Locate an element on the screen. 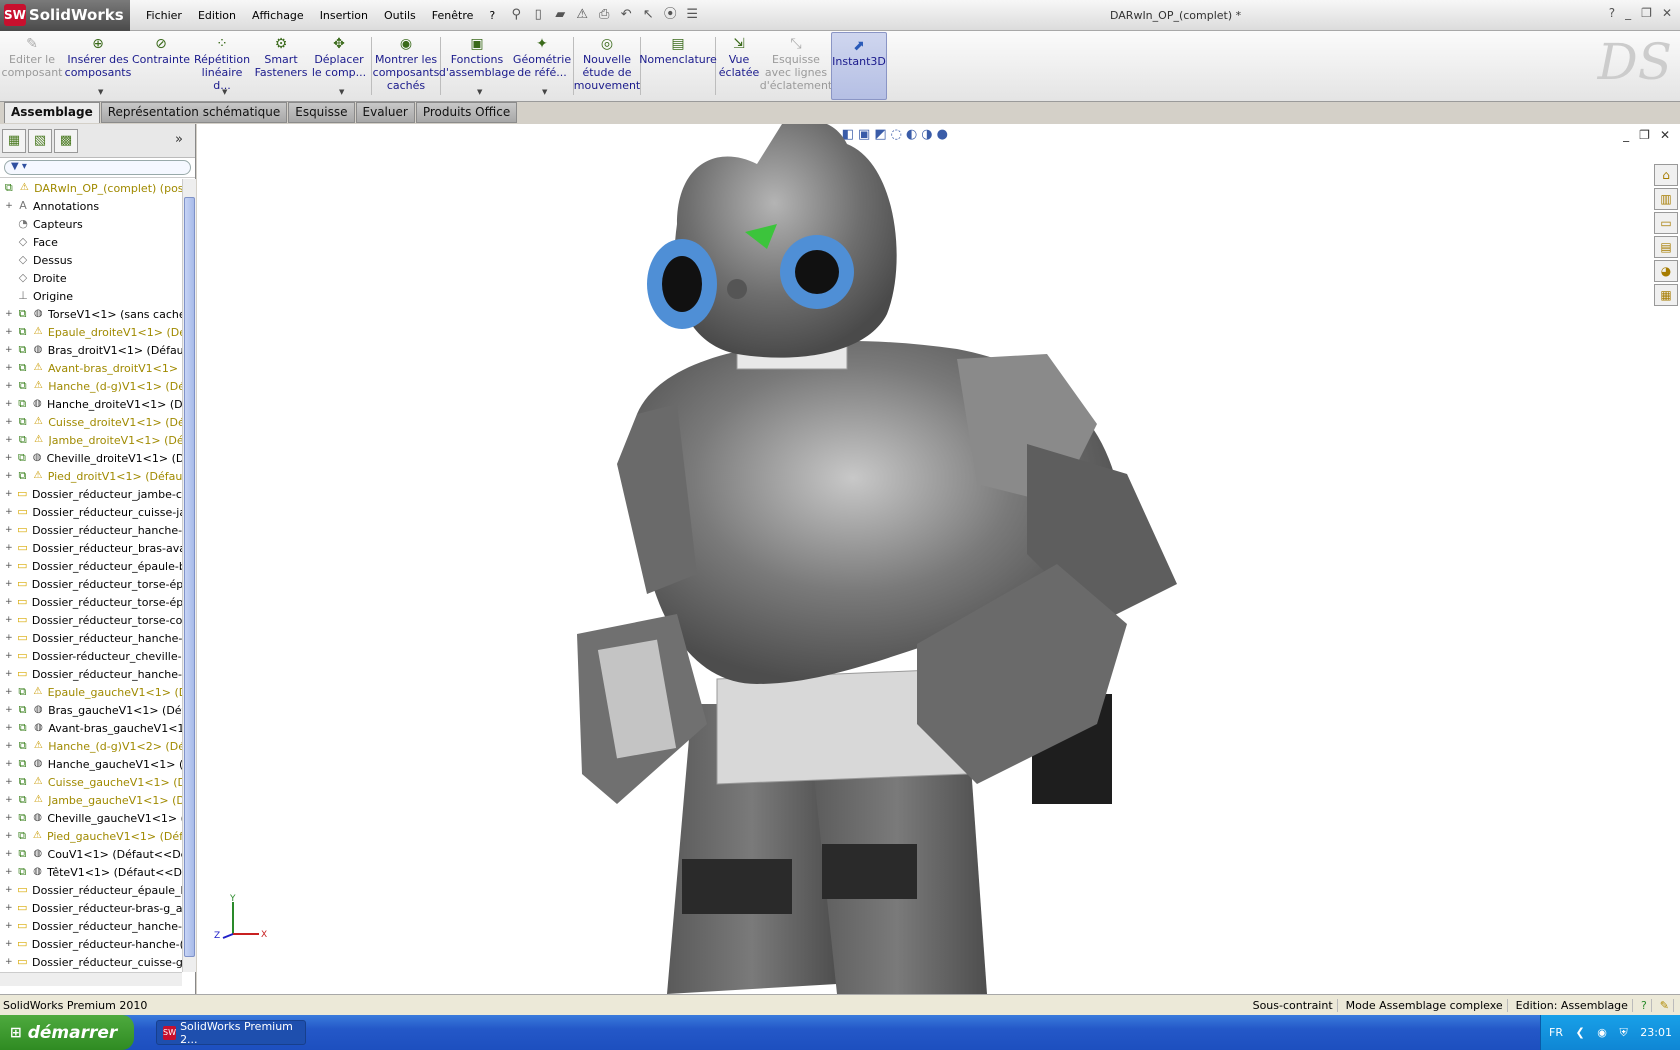 The height and width of the screenshot is (1050, 1680). tray-arrow-icon: ❮ is located at coordinates (1580, 1032).